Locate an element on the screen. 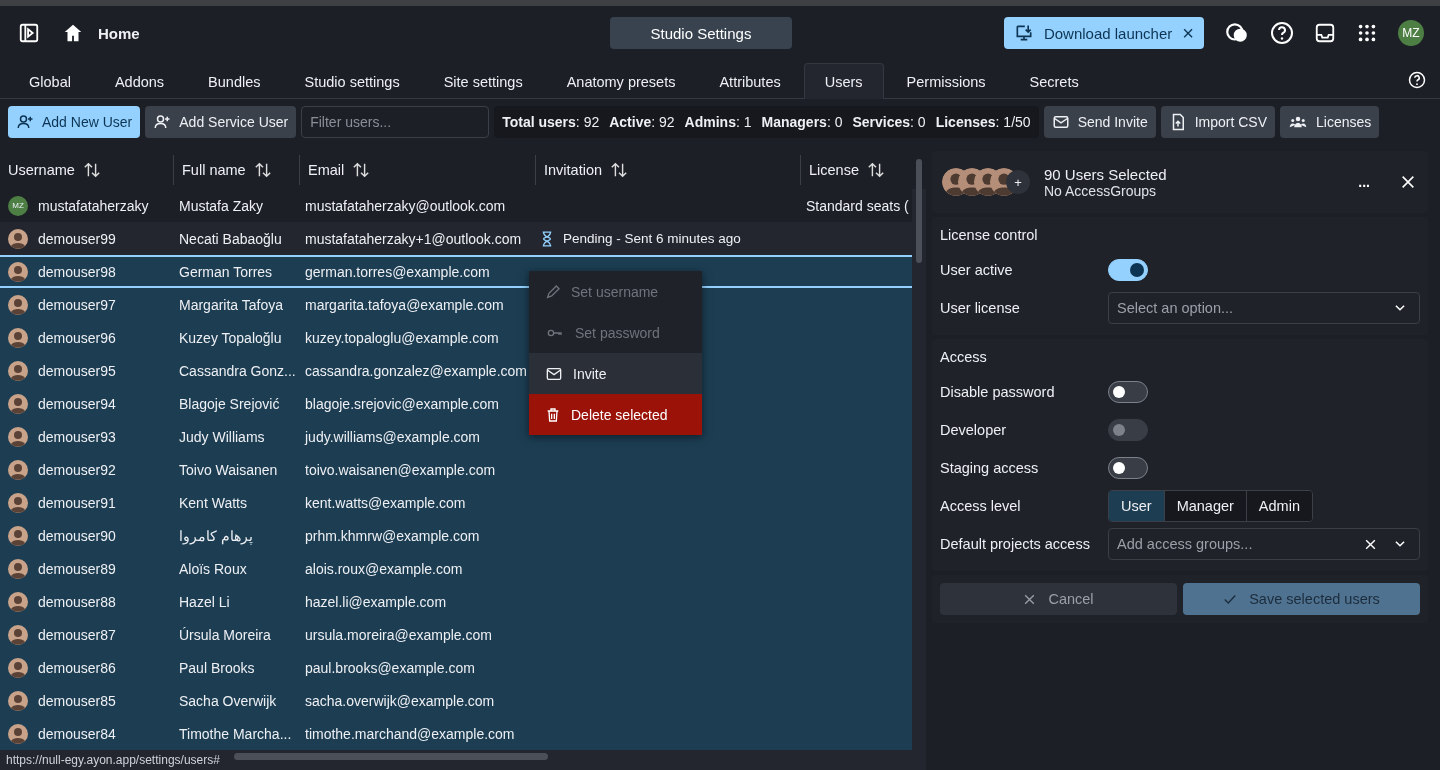  user-row: demouser93 Judy Williams judy.williams@example.com is located at coordinates (456, 436).